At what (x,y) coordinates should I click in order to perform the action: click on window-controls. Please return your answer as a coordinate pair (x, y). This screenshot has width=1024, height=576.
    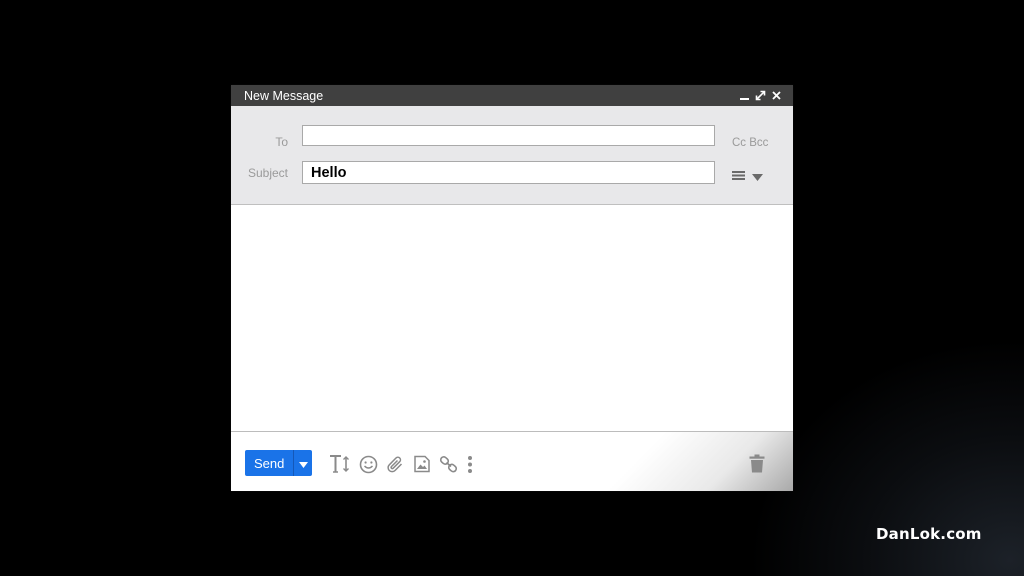
    Looking at the image, I should click on (760, 95).